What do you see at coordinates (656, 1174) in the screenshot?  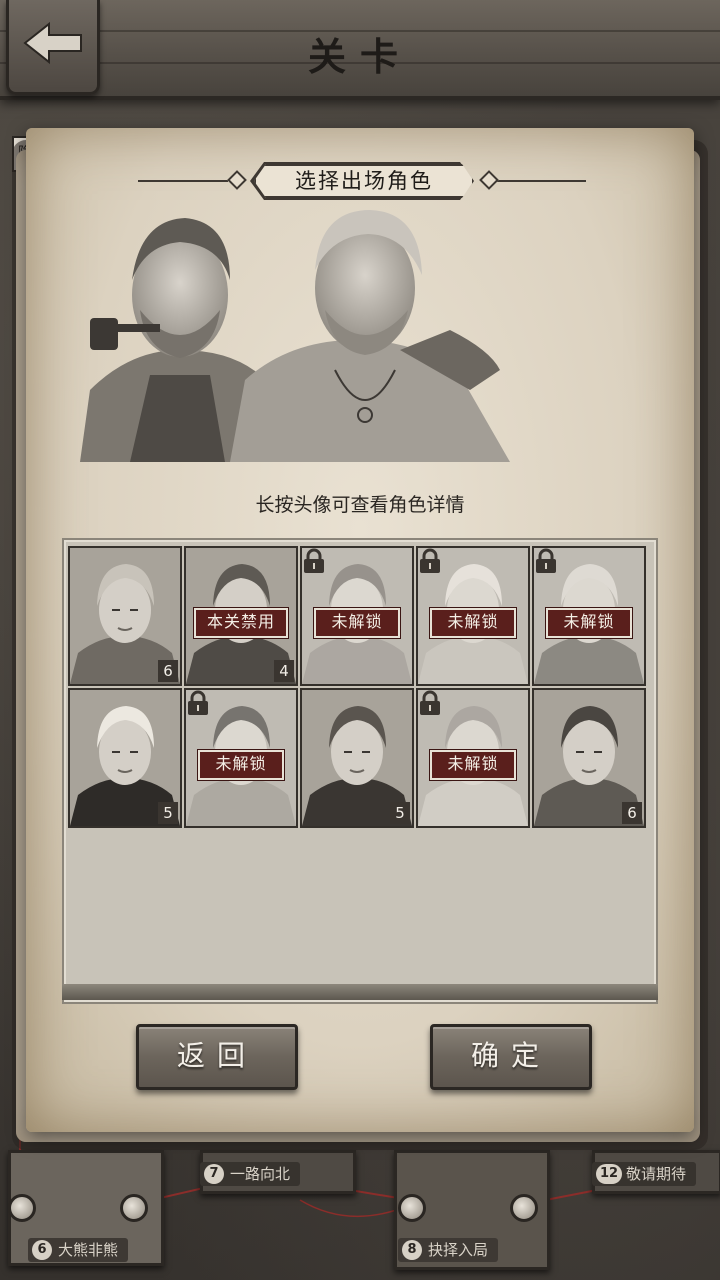 I see `level-name: 敬请期待` at bounding box center [656, 1174].